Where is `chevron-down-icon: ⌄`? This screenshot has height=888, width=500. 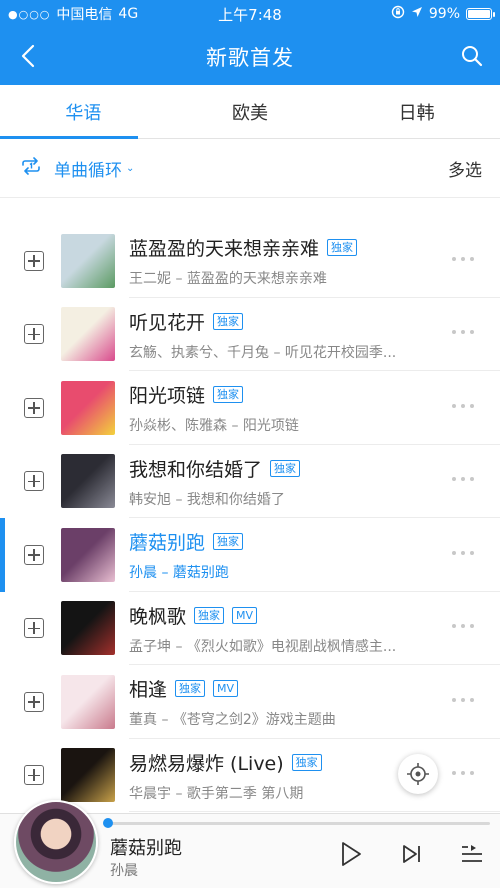 chevron-down-icon: ⌄ is located at coordinates (130, 168).